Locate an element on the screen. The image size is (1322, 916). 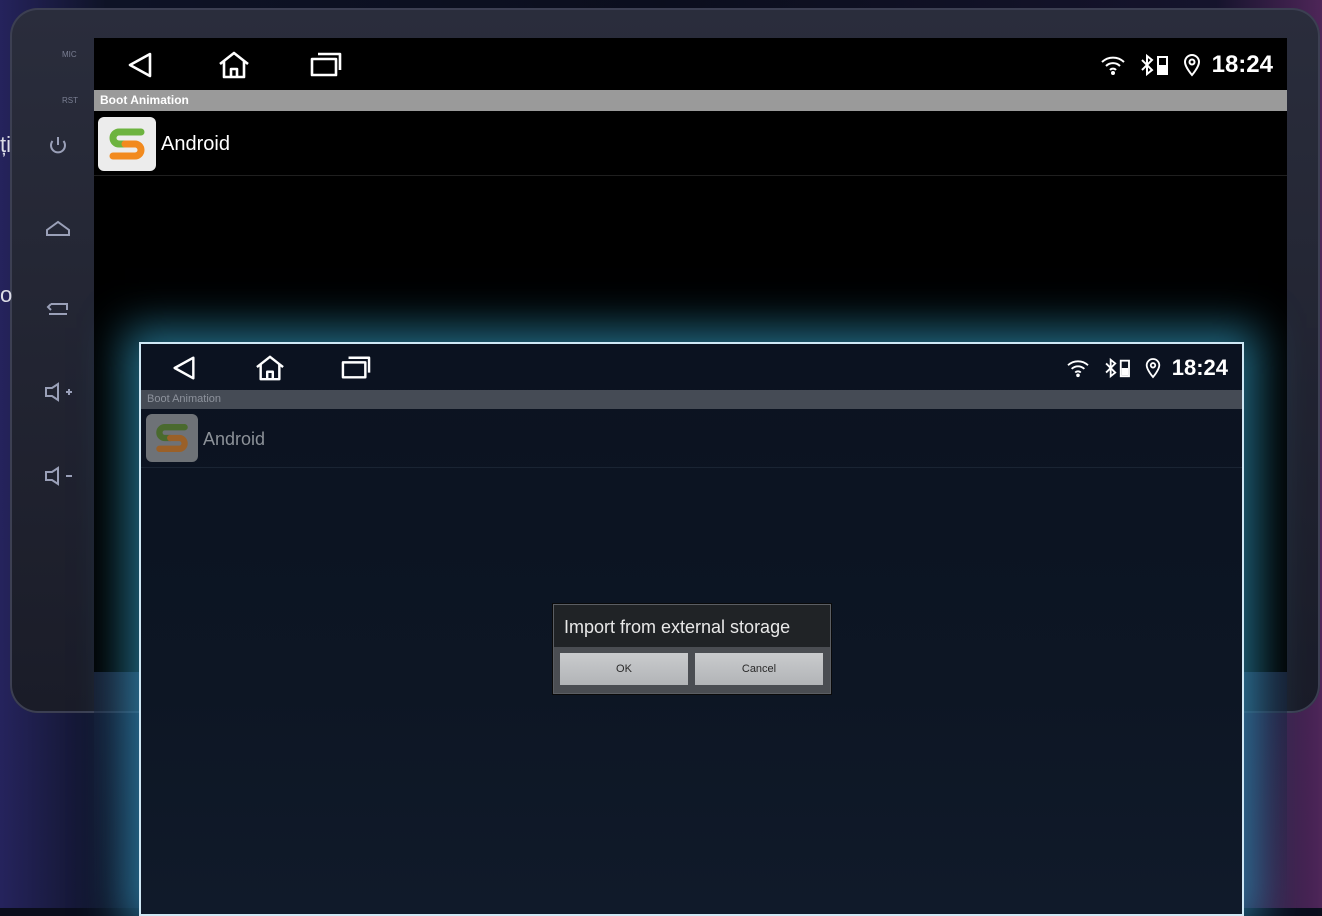
volume-up-hardware-button is located at coordinates (58, 392).